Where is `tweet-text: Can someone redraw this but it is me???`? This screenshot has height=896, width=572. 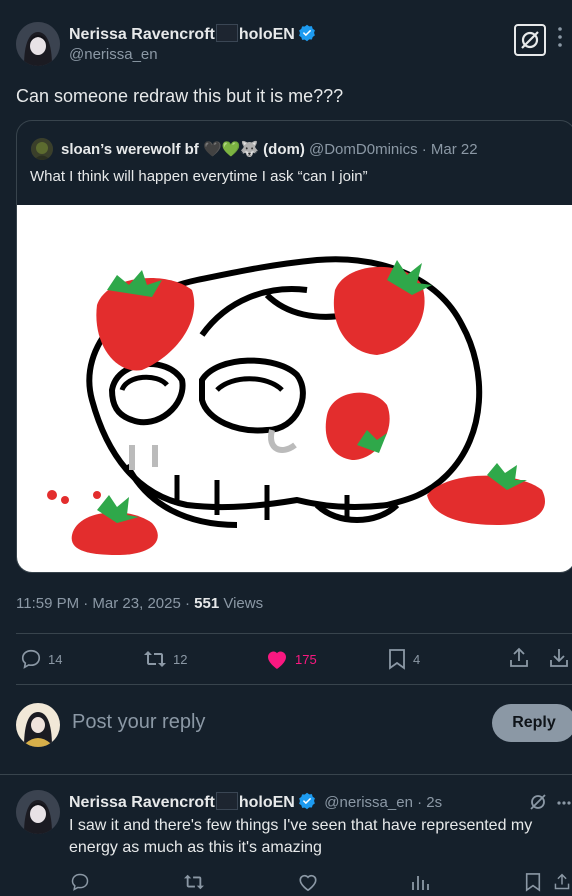 tweet-text: Can someone redraw this but it is me??? is located at coordinates (180, 96).